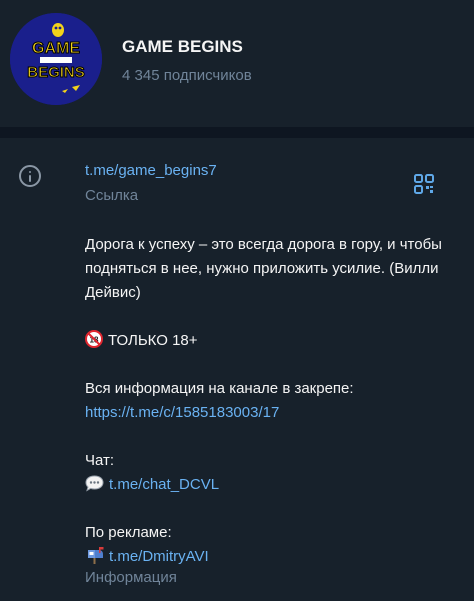 Image resolution: width=474 pixels, height=601 pixels. I want to click on chat-label: Чат:, so click(100, 460).